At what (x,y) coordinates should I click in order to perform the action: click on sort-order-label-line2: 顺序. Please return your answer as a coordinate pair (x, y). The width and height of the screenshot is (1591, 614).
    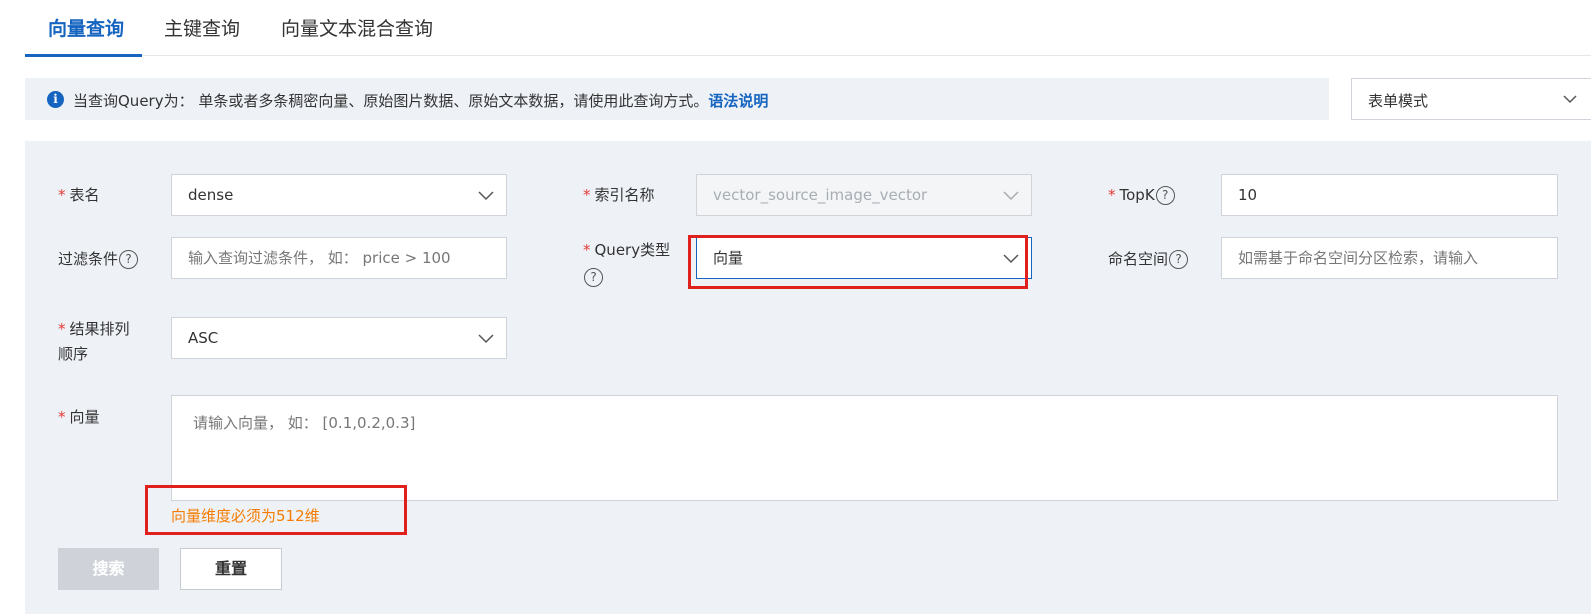
    Looking at the image, I should click on (73, 354).